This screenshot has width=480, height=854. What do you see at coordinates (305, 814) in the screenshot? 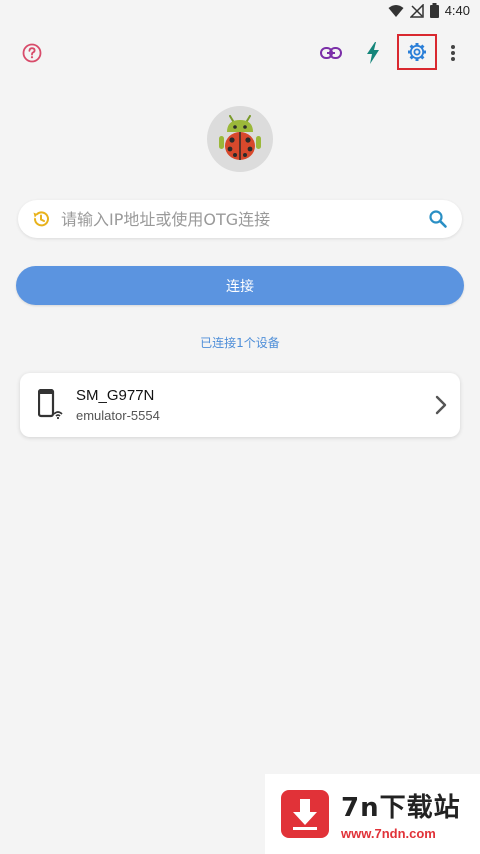
I see `download-arrow-icon` at bounding box center [305, 814].